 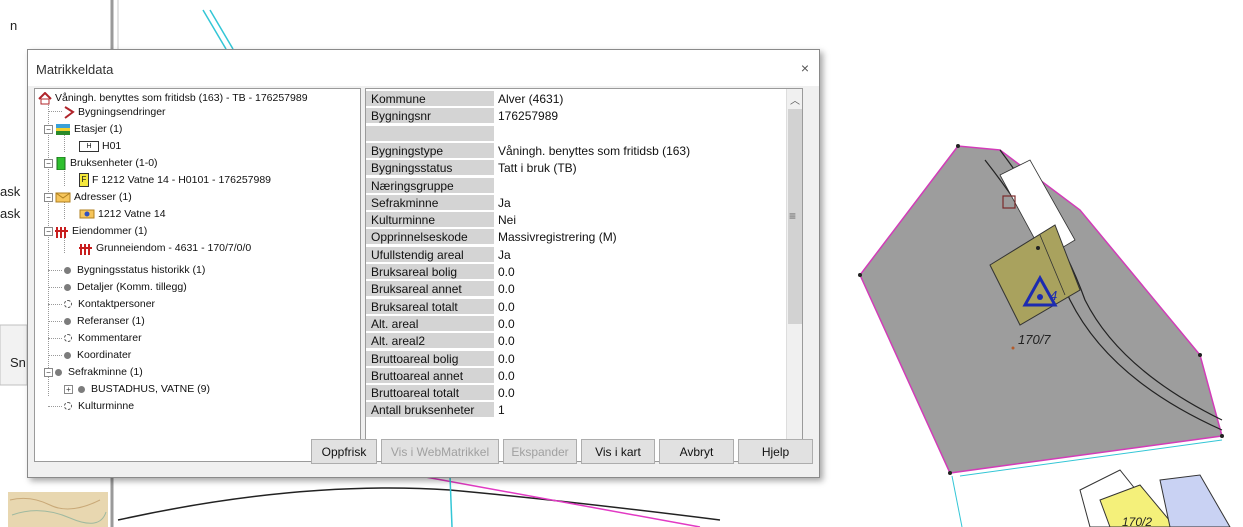 What do you see at coordinates (576, 116) in the screenshot?
I see `property-row: Bygningsnr 176257989` at bounding box center [576, 116].